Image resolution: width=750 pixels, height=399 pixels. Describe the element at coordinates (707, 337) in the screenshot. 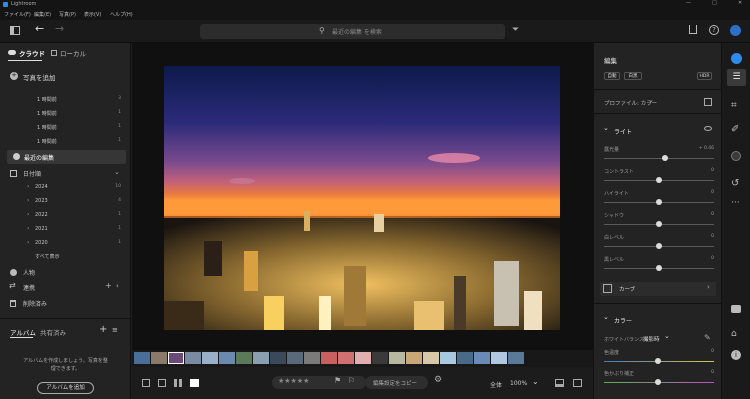

I see `eyedropper-icon: ✎` at that location.